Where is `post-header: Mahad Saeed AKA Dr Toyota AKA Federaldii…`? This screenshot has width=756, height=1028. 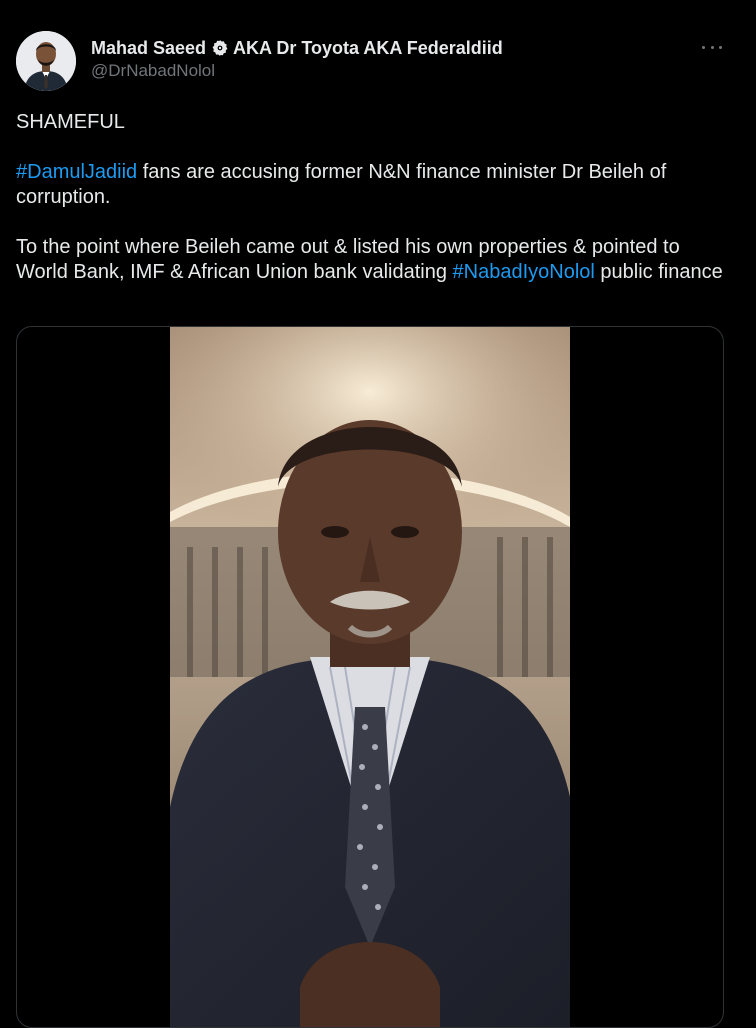 post-header: Mahad Saeed AKA Dr Toyota AKA Federaldii… is located at coordinates (393, 58).